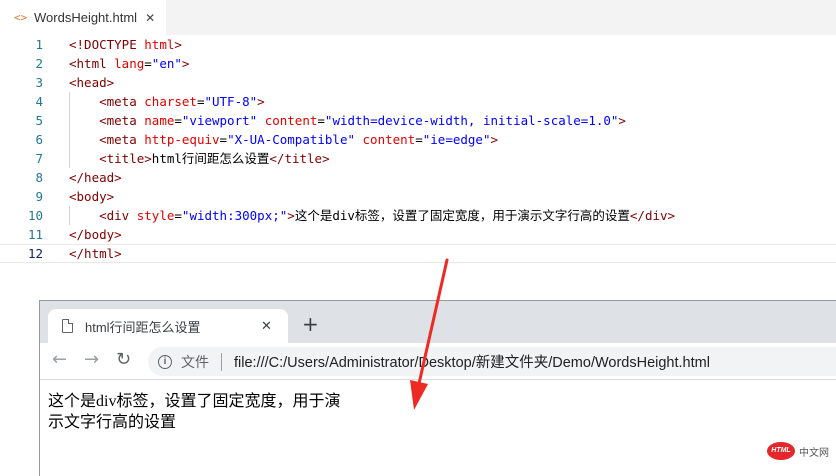 The height and width of the screenshot is (476, 836). What do you see at coordinates (39, 139) in the screenshot?
I see `line-number: 6` at bounding box center [39, 139].